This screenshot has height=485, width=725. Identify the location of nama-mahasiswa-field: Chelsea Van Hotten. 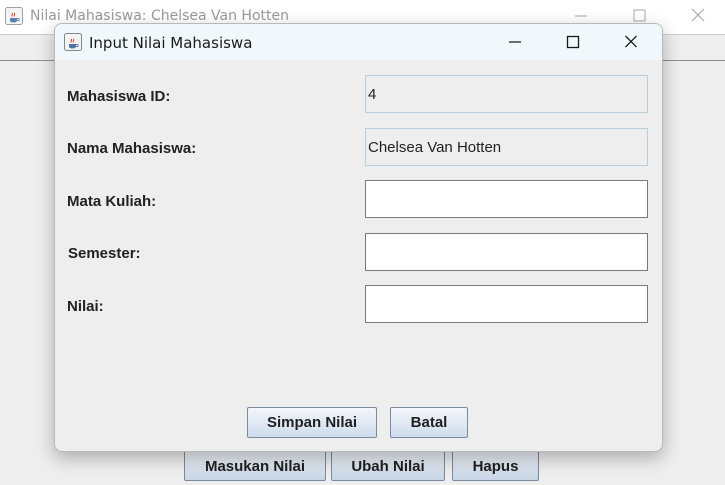
(506, 147).